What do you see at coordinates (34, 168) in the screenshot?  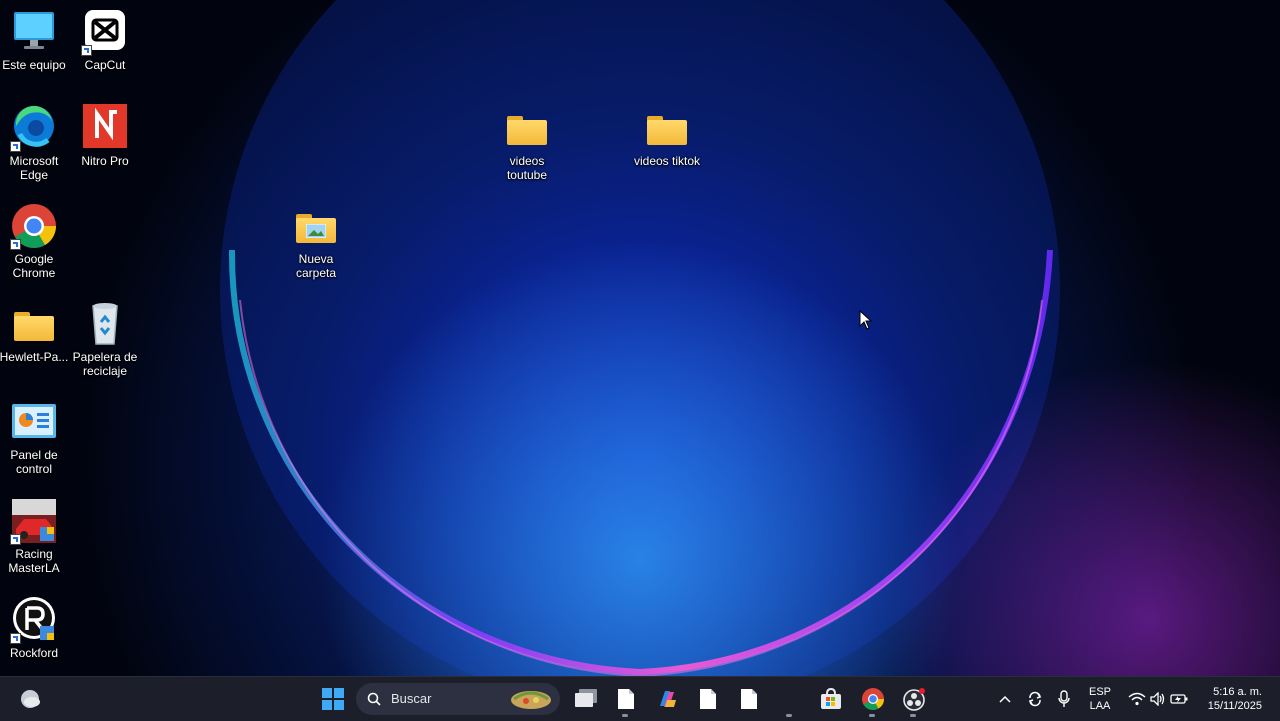 I see `icon-label: Microsoft Edge` at bounding box center [34, 168].